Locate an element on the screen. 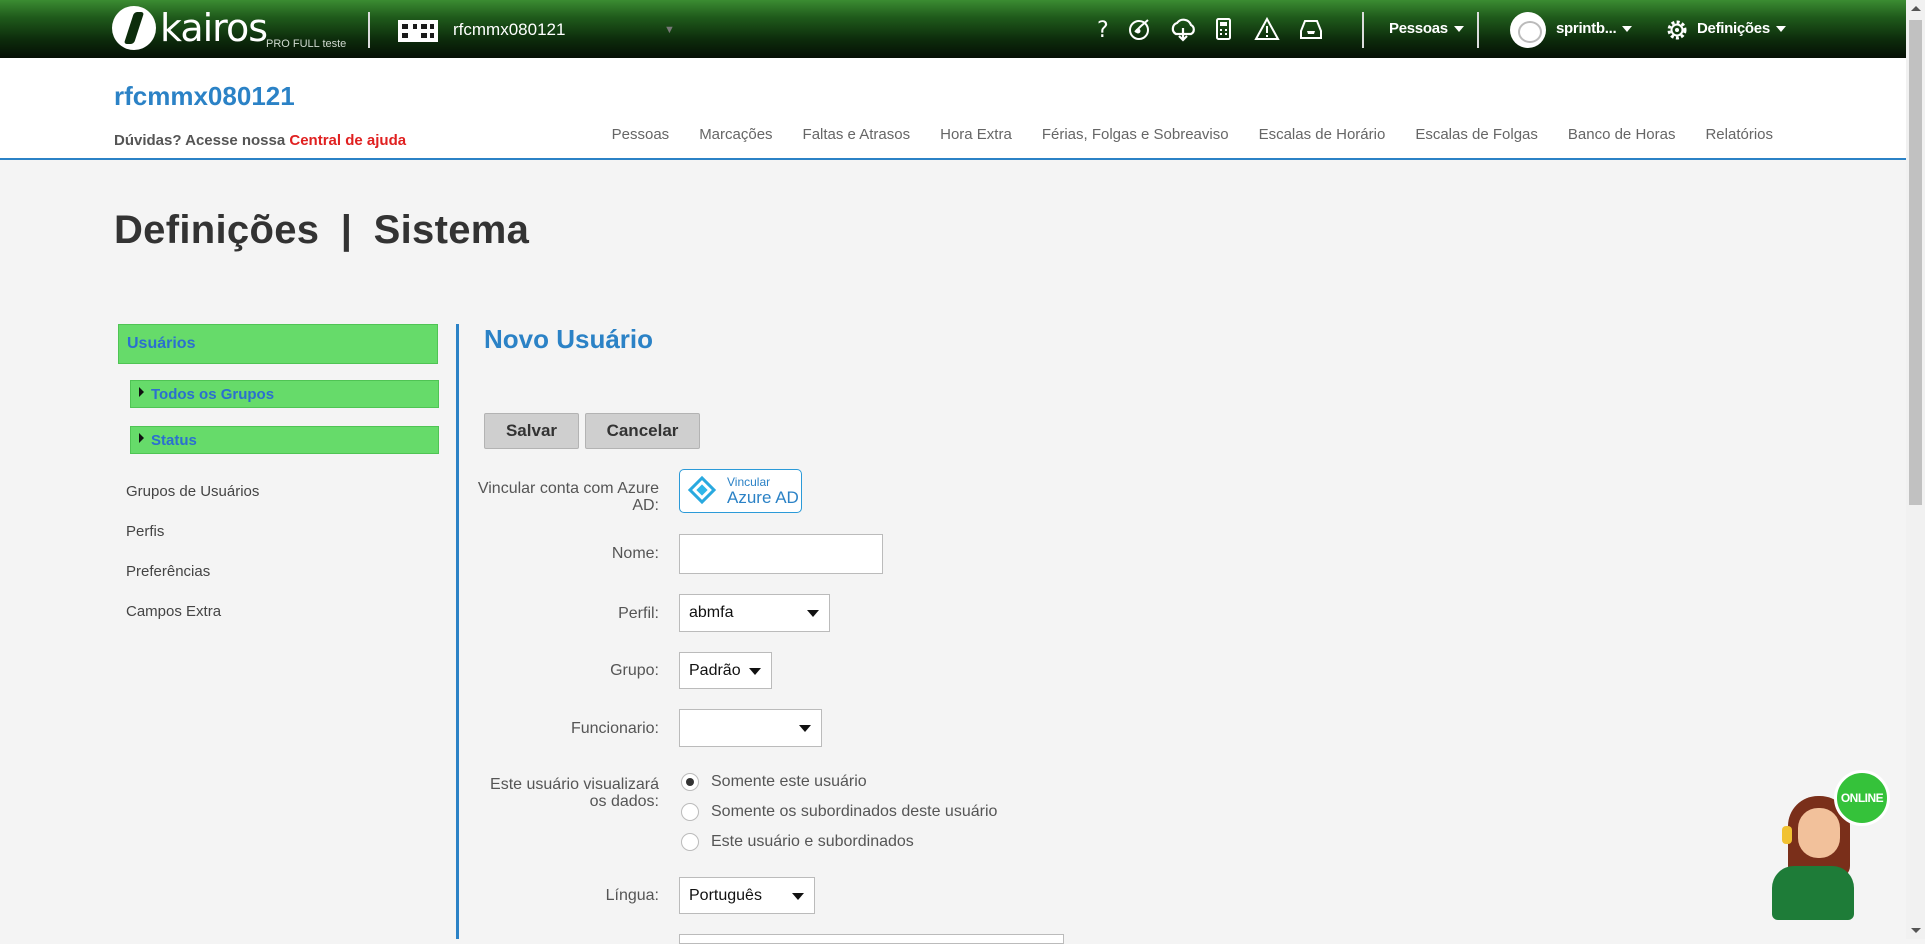 This screenshot has height=944, width=1925. chevron-down-icon: ▼ is located at coordinates (669, 30).